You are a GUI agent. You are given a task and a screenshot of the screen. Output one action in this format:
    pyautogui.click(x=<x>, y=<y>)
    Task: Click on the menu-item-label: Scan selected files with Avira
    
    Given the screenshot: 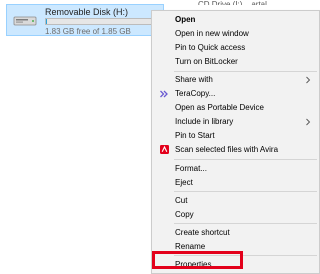 What is the action you would take?
    pyautogui.click(x=227, y=149)
    